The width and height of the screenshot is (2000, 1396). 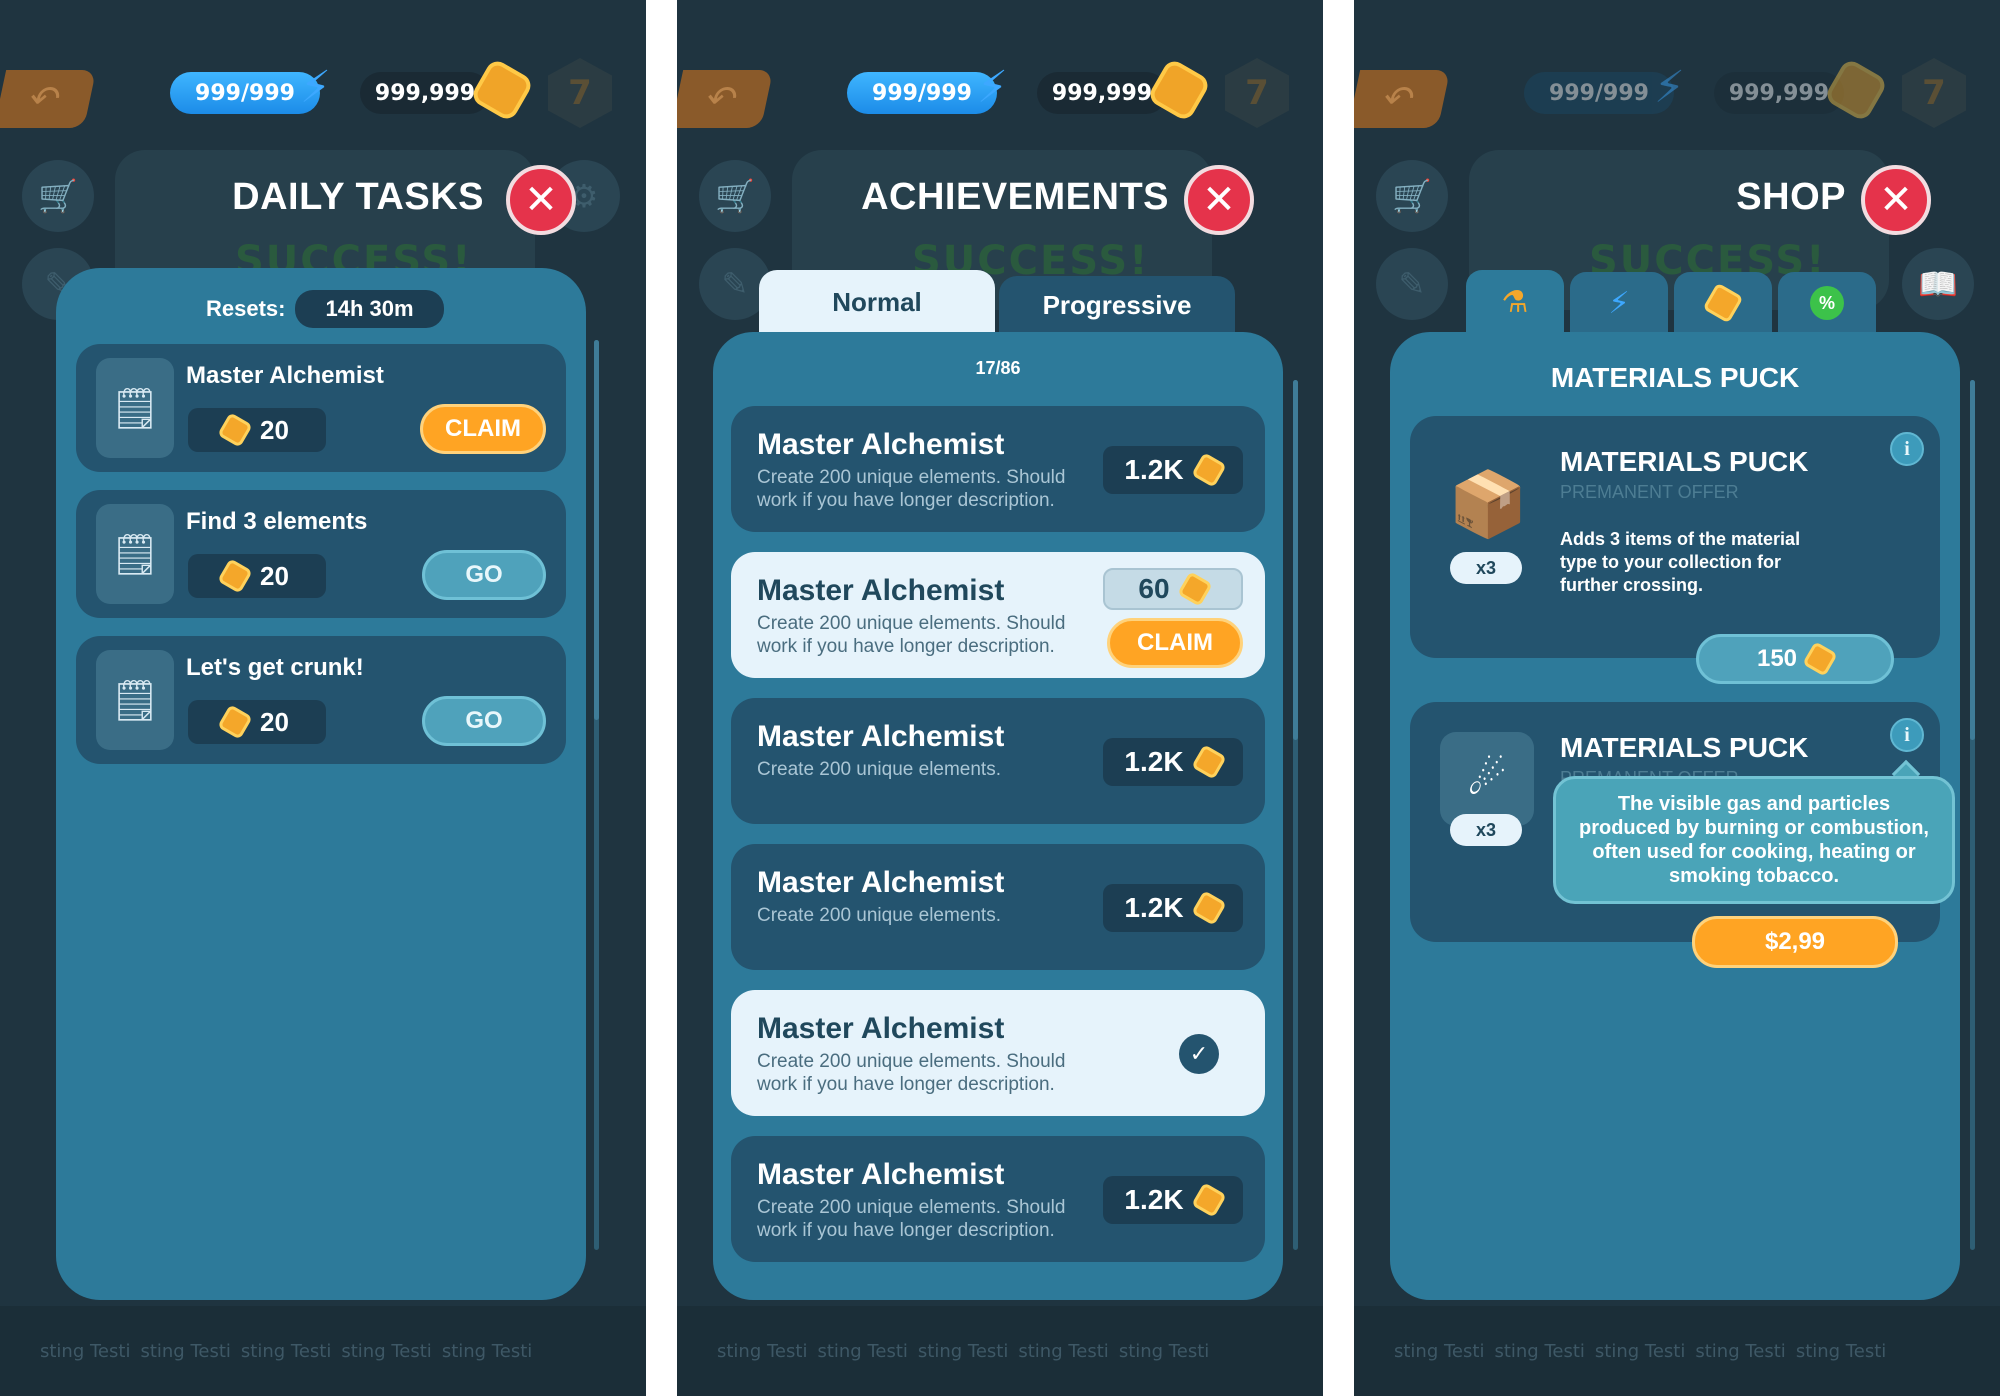 I want to click on achievement-count: 17/86, so click(x=998, y=368).